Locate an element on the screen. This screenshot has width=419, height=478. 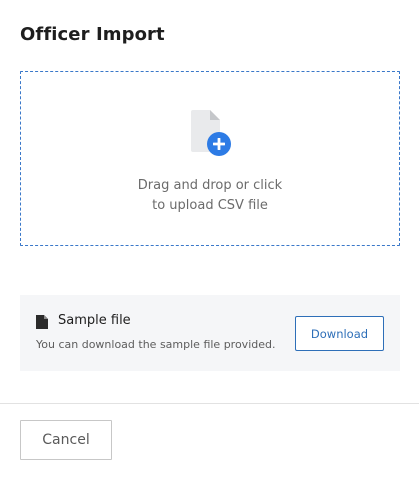
cancel-button: Cancel is located at coordinates (66, 440).